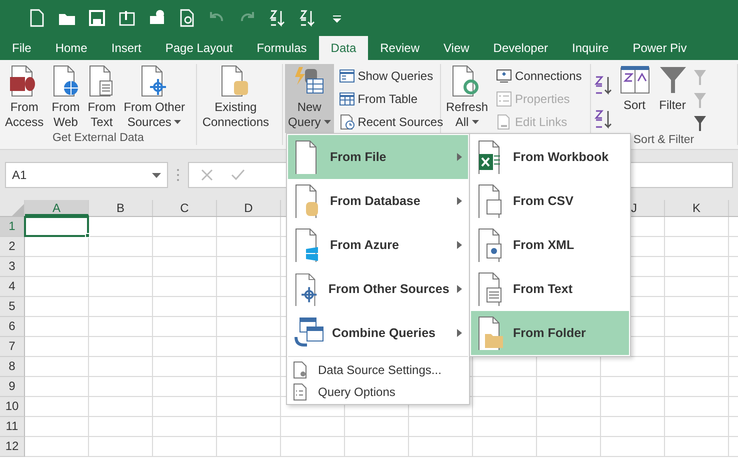  I want to click on menu-item: From Text, so click(550, 289).